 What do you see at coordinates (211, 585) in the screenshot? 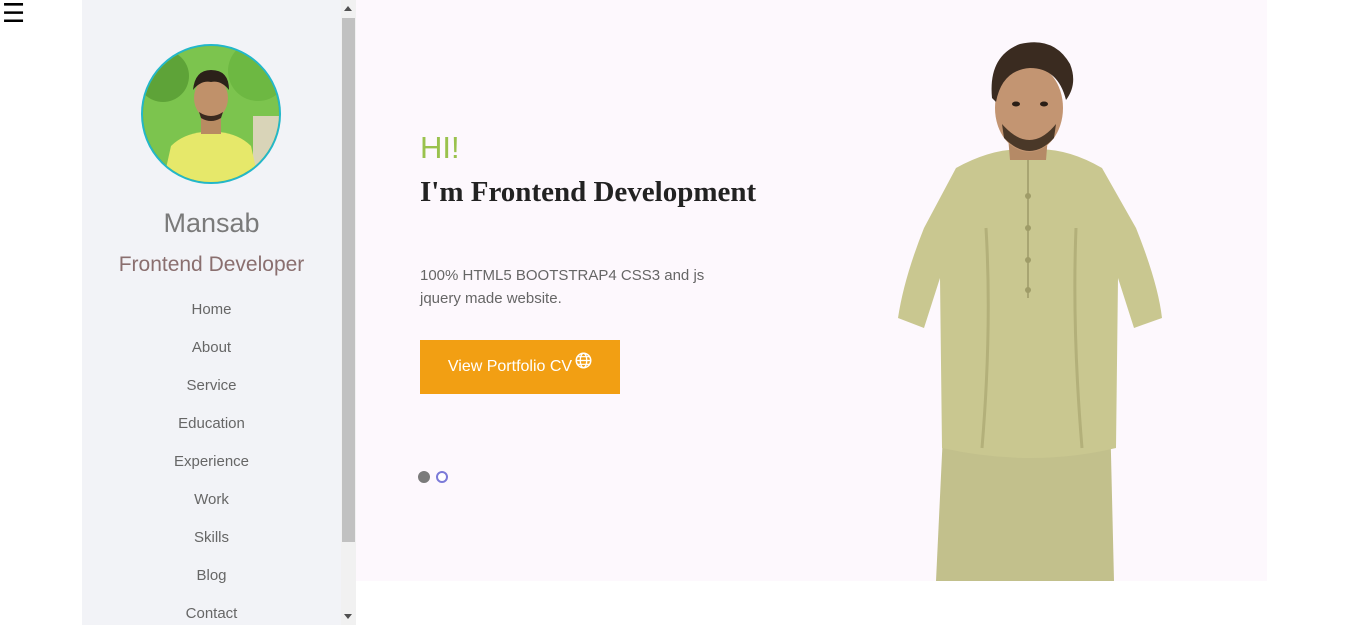
I see `sidebar-item-blog: Blog` at bounding box center [211, 585].